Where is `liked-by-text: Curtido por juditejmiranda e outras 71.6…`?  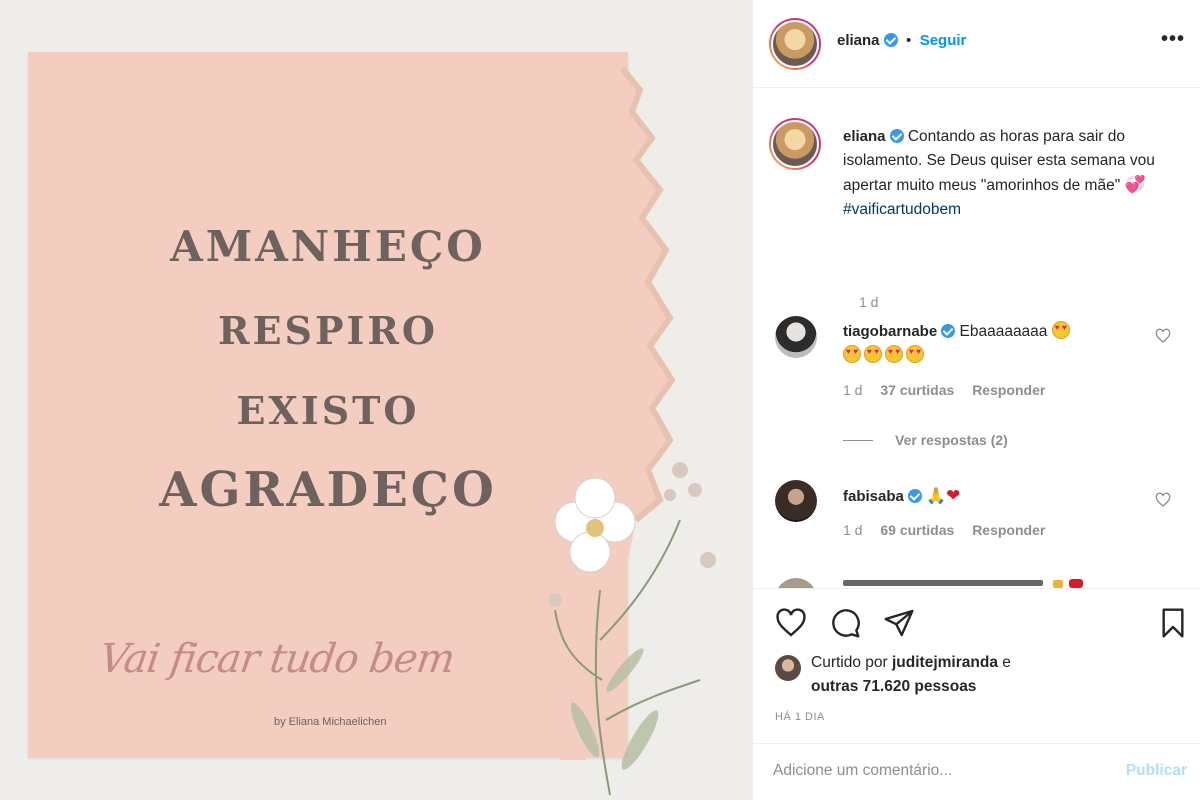 liked-by-text: Curtido por juditejmiranda e outras 71.6… is located at coordinates (971, 675).